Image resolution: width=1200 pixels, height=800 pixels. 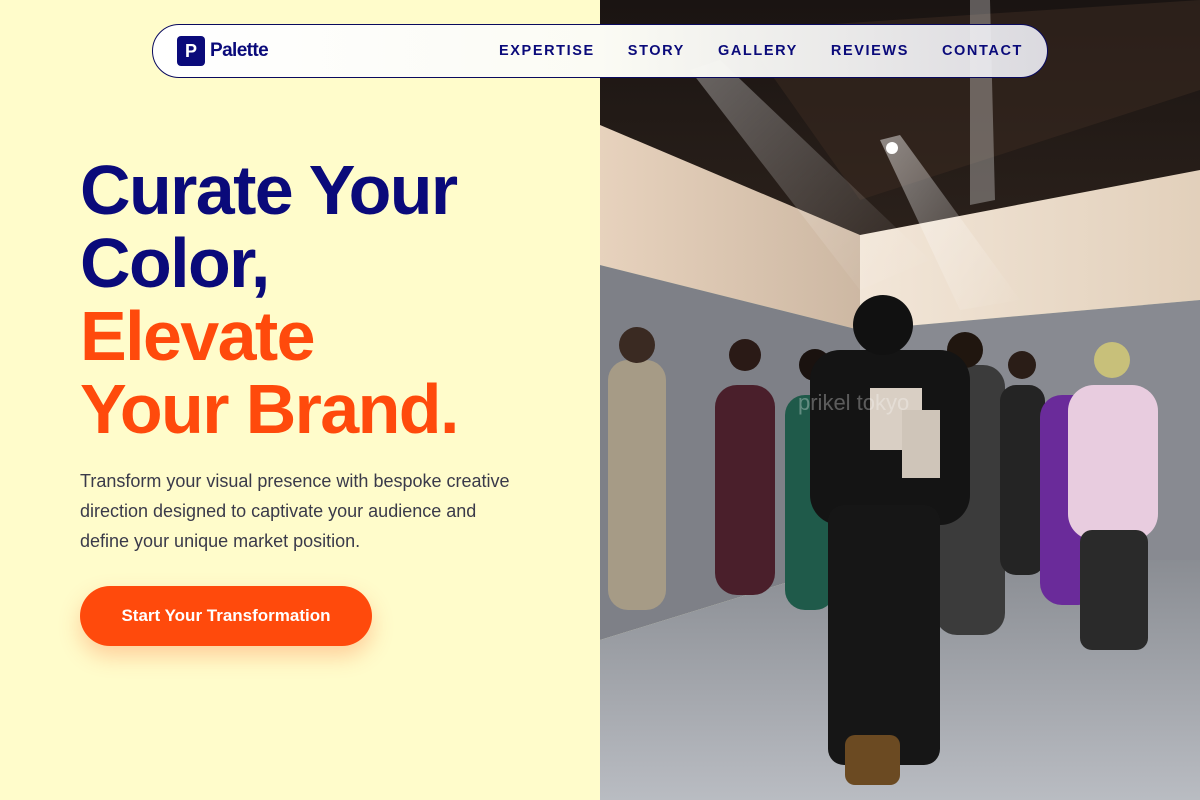 I want to click on hero-title-line-3: Elevate, so click(x=198, y=336).